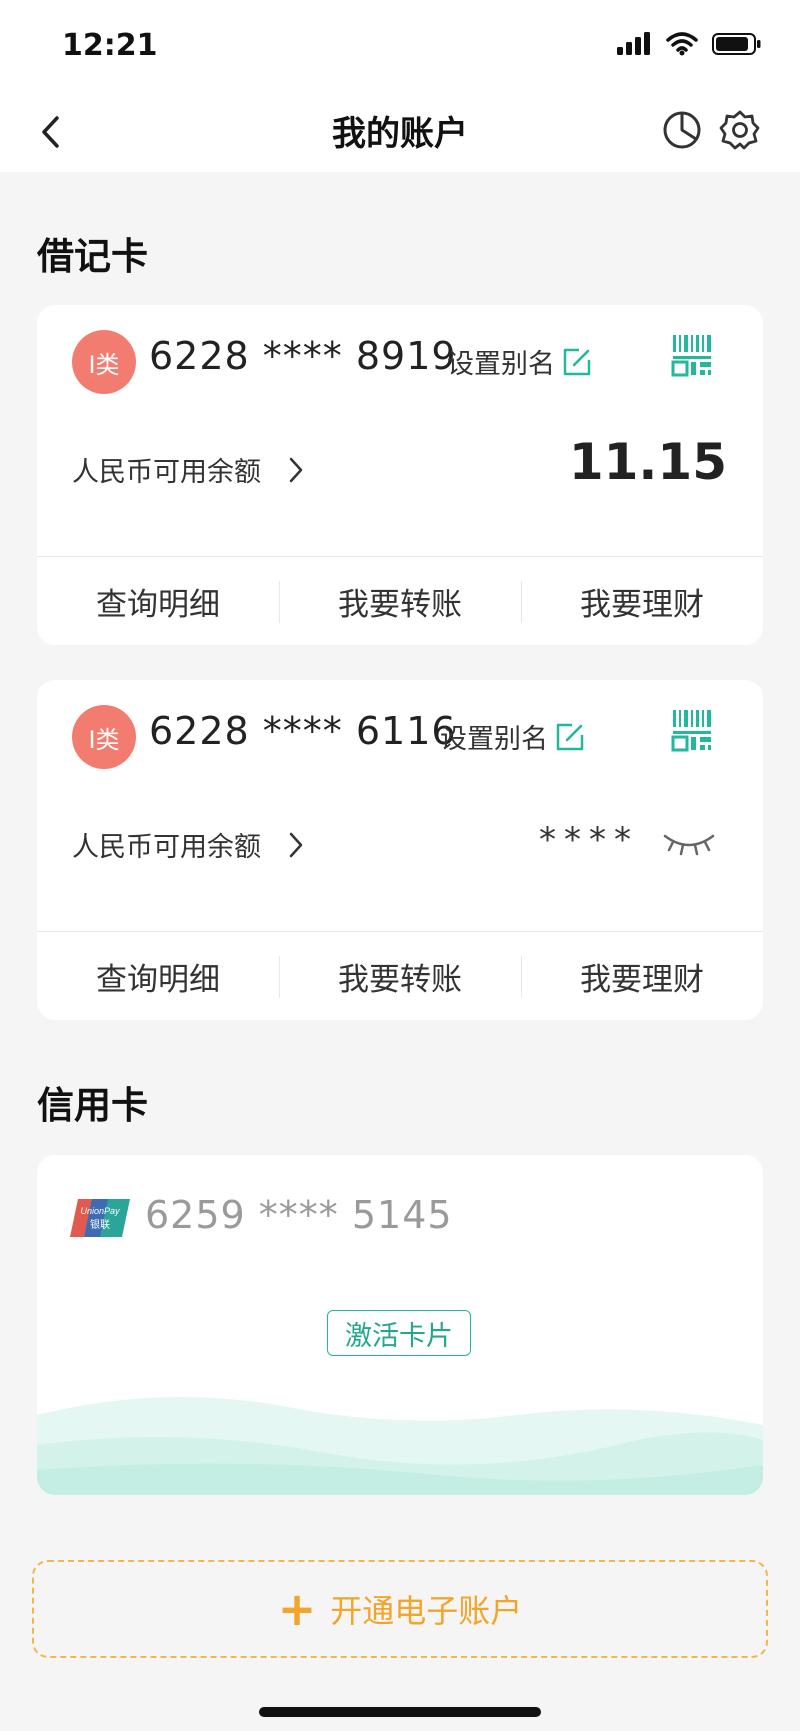 Image resolution: width=800 pixels, height=1731 pixels. I want to click on nav-bar: 我的账户, so click(400, 132).